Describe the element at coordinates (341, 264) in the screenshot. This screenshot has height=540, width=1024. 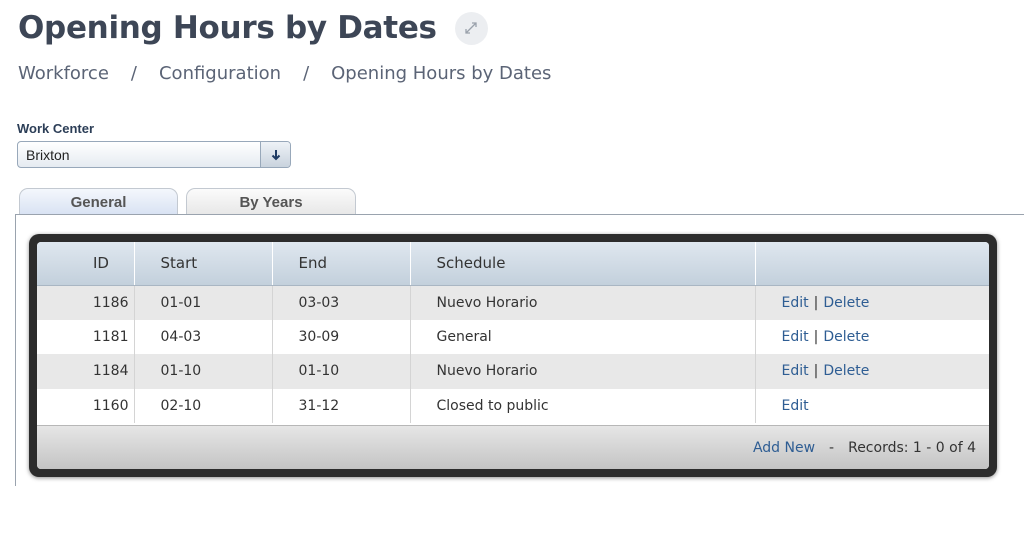
I see `column-header-end: End` at that location.